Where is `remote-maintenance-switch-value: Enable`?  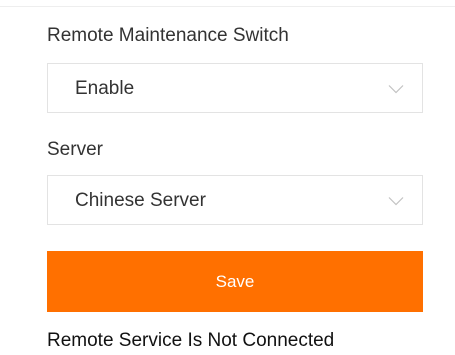
remote-maintenance-switch-value: Enable is located at coordinates (105, 88).